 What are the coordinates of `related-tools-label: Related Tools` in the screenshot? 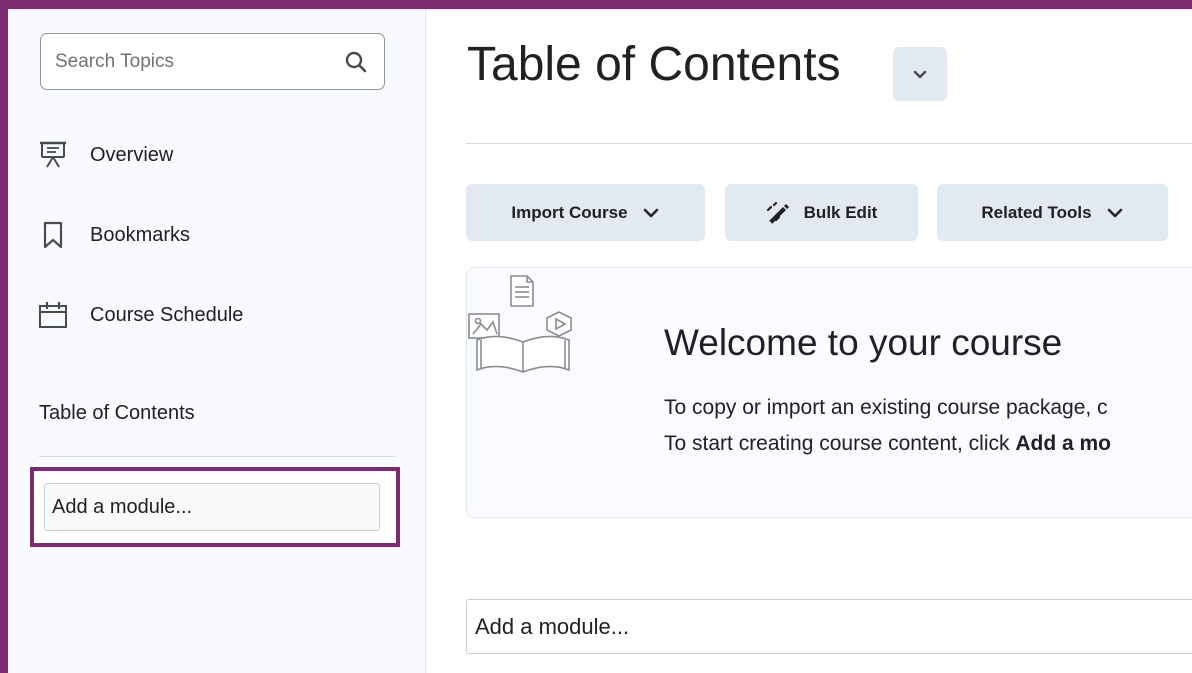 It's located at (1036, 212).